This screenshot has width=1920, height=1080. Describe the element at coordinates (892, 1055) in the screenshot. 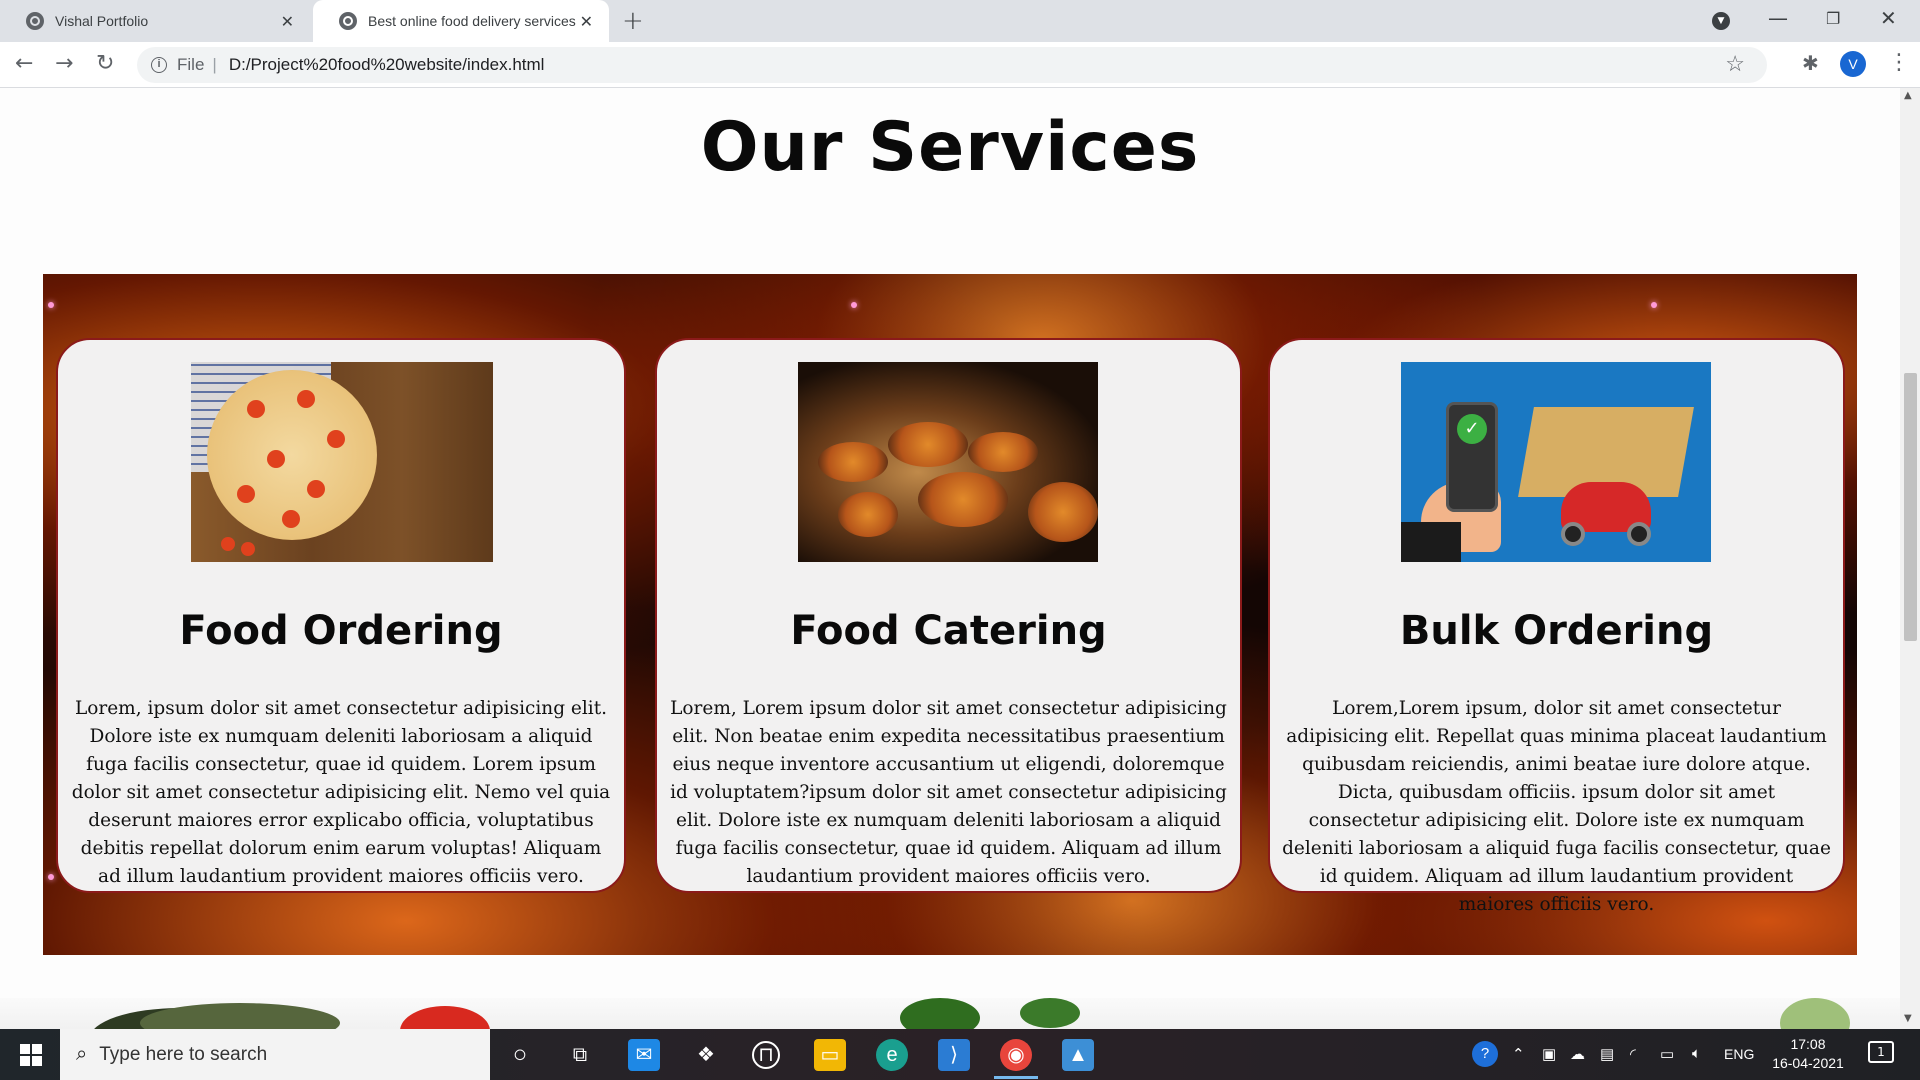

I see `edge-browser-icon: e` at that location.